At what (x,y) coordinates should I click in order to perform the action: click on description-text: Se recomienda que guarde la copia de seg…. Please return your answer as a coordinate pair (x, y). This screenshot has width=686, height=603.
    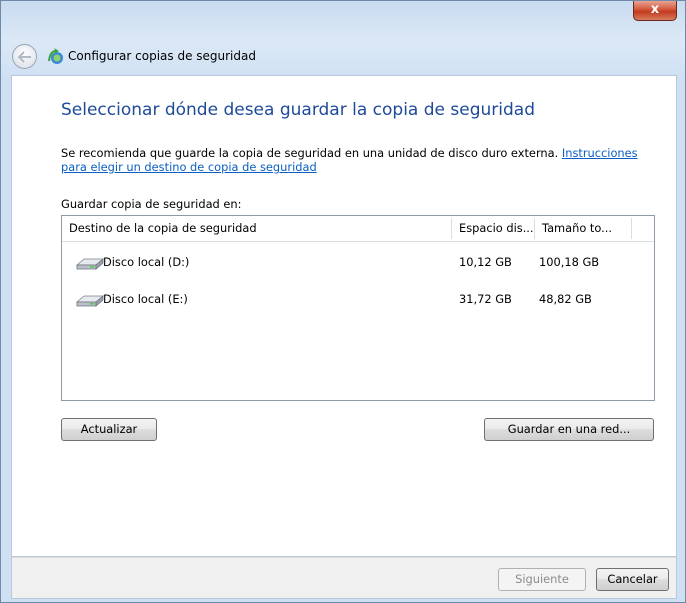
    Looking at the image, I should click on (310, 153).